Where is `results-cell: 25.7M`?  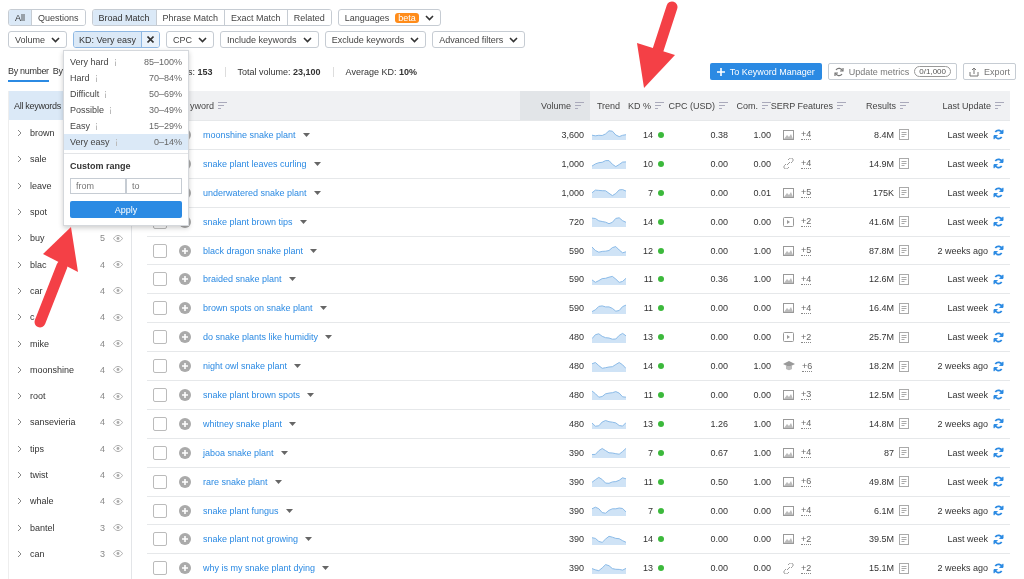
results-cell: 25.7M is located at coordinates (881, 337).